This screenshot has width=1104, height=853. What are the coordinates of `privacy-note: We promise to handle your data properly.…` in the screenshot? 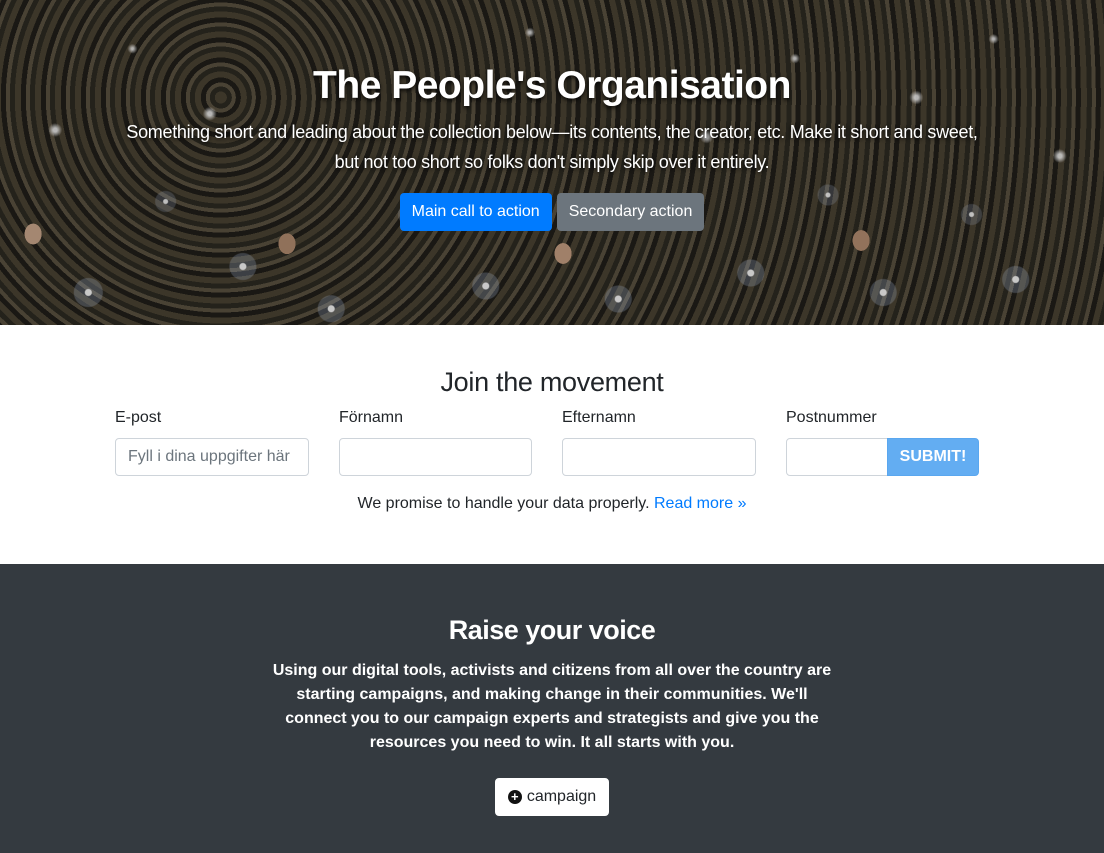 It's located at (552, 504).